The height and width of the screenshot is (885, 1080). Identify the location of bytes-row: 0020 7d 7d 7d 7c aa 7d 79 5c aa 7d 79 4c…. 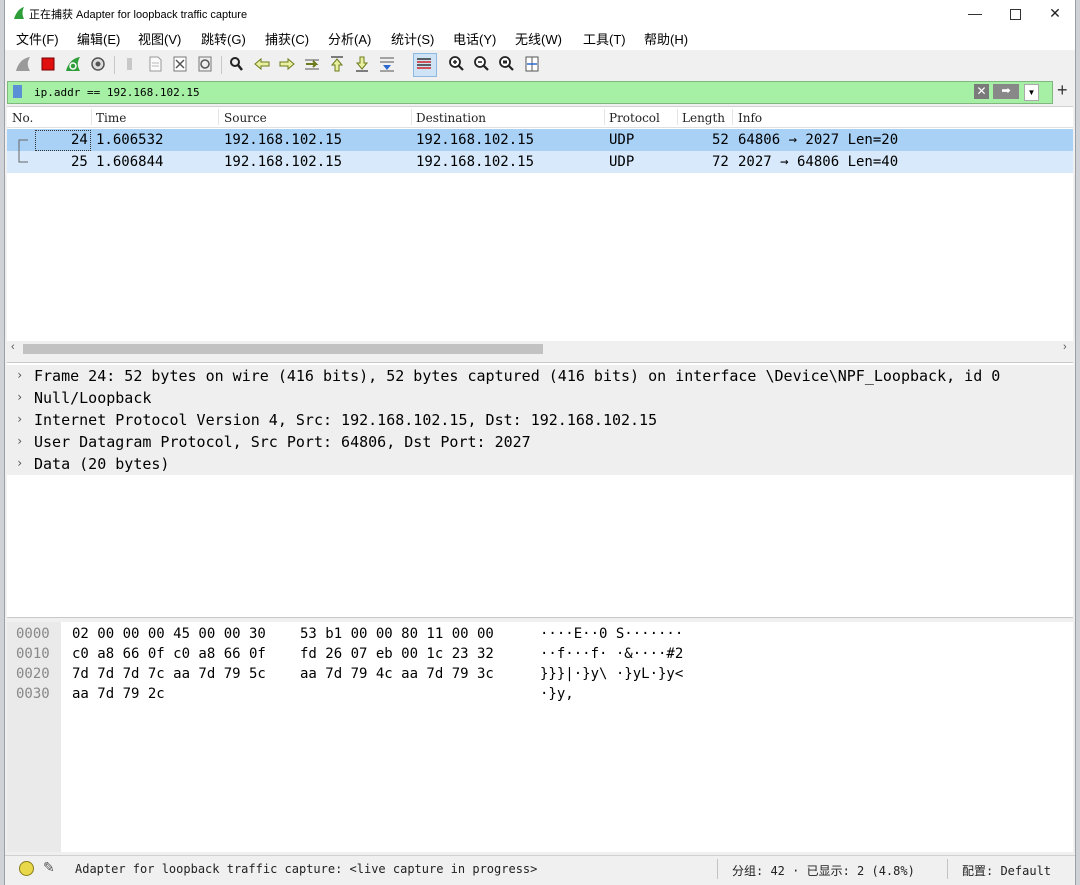
(540, 674).